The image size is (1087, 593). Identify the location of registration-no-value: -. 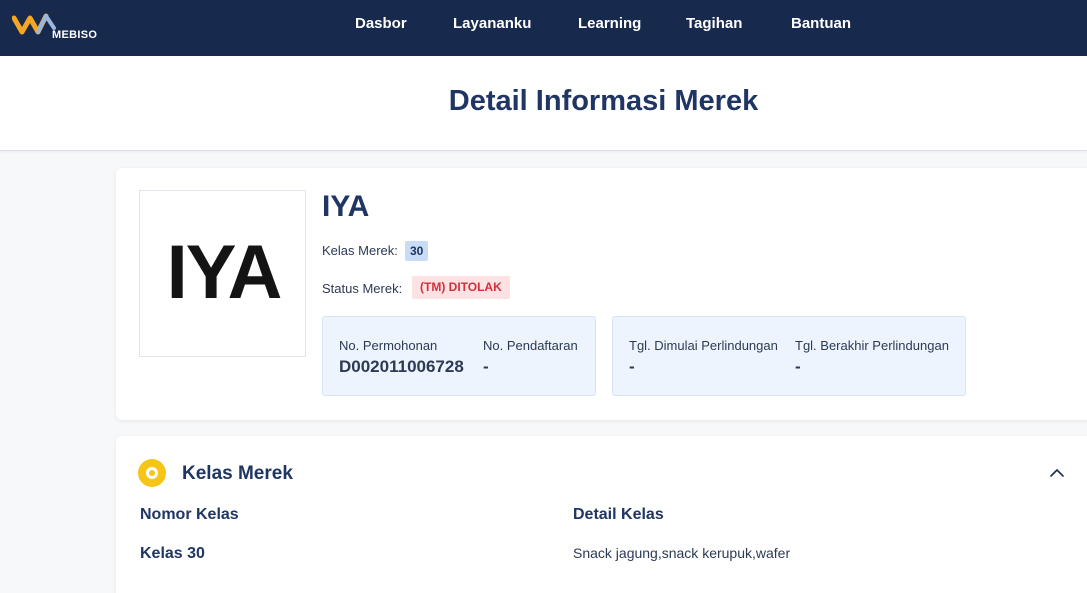
(486, 366).